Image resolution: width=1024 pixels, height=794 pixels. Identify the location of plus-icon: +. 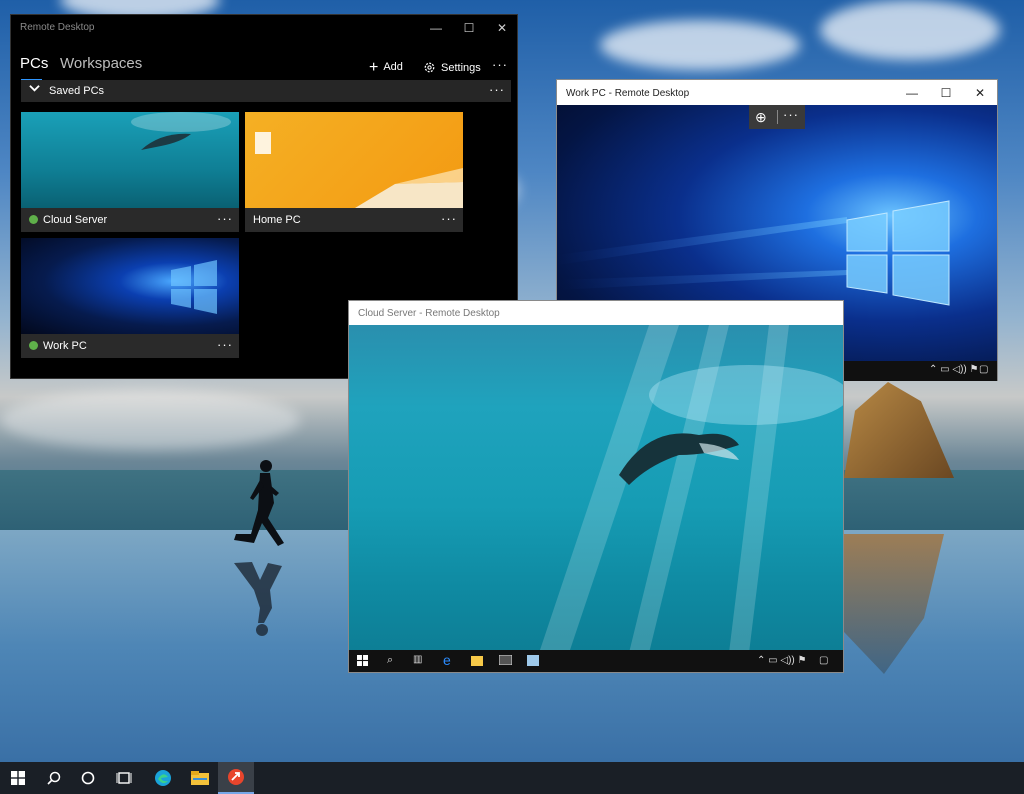
(374, 67).